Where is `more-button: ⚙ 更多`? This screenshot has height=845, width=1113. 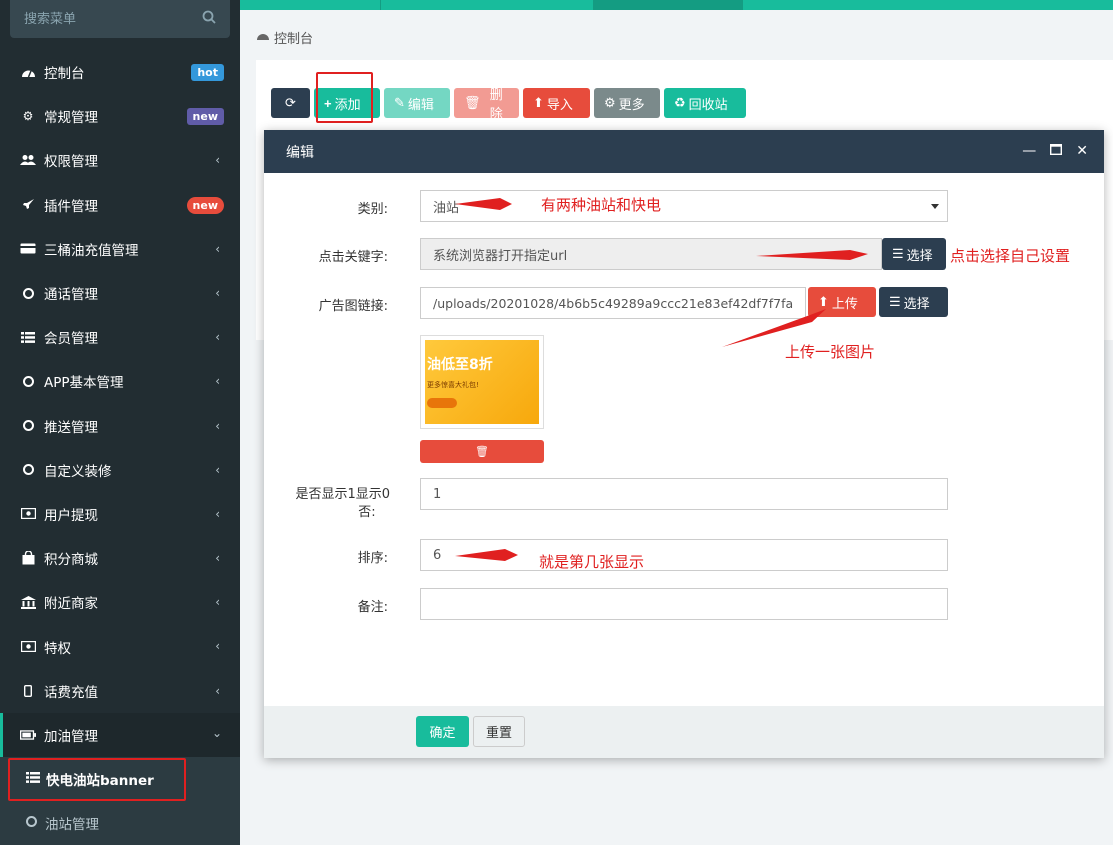 more-button: ⚙ 更多 is located at coordinates (627, 103).